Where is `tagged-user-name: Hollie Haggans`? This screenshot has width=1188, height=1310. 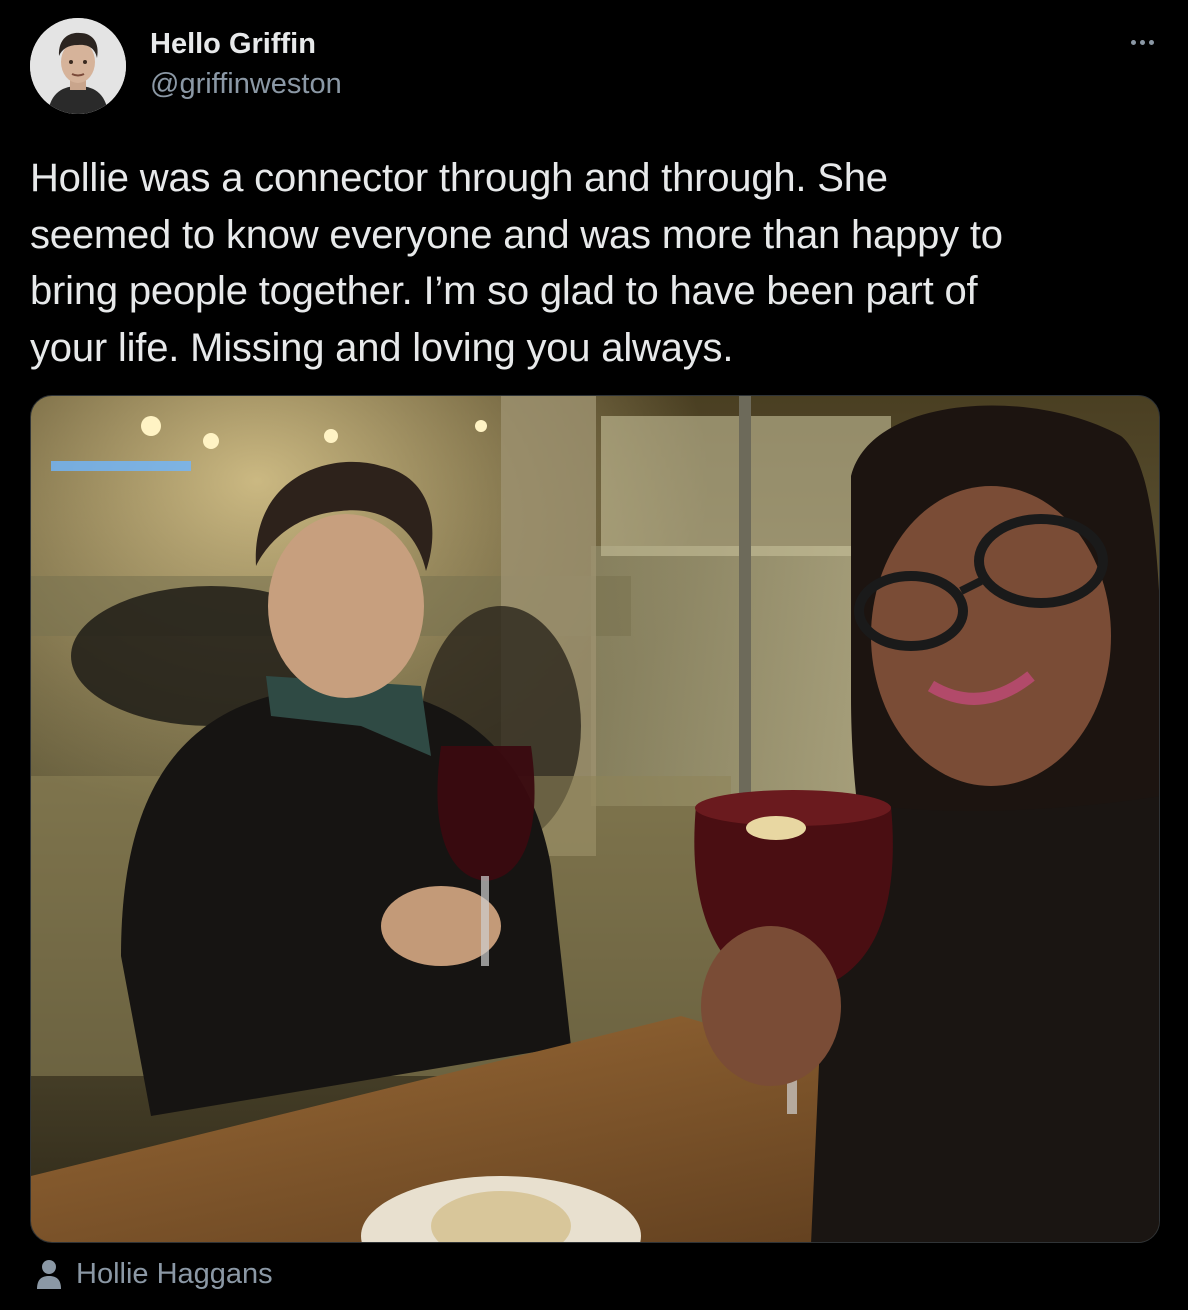
tagged-user-name: Hollie Haggans is located at coordinates (174, 1274).